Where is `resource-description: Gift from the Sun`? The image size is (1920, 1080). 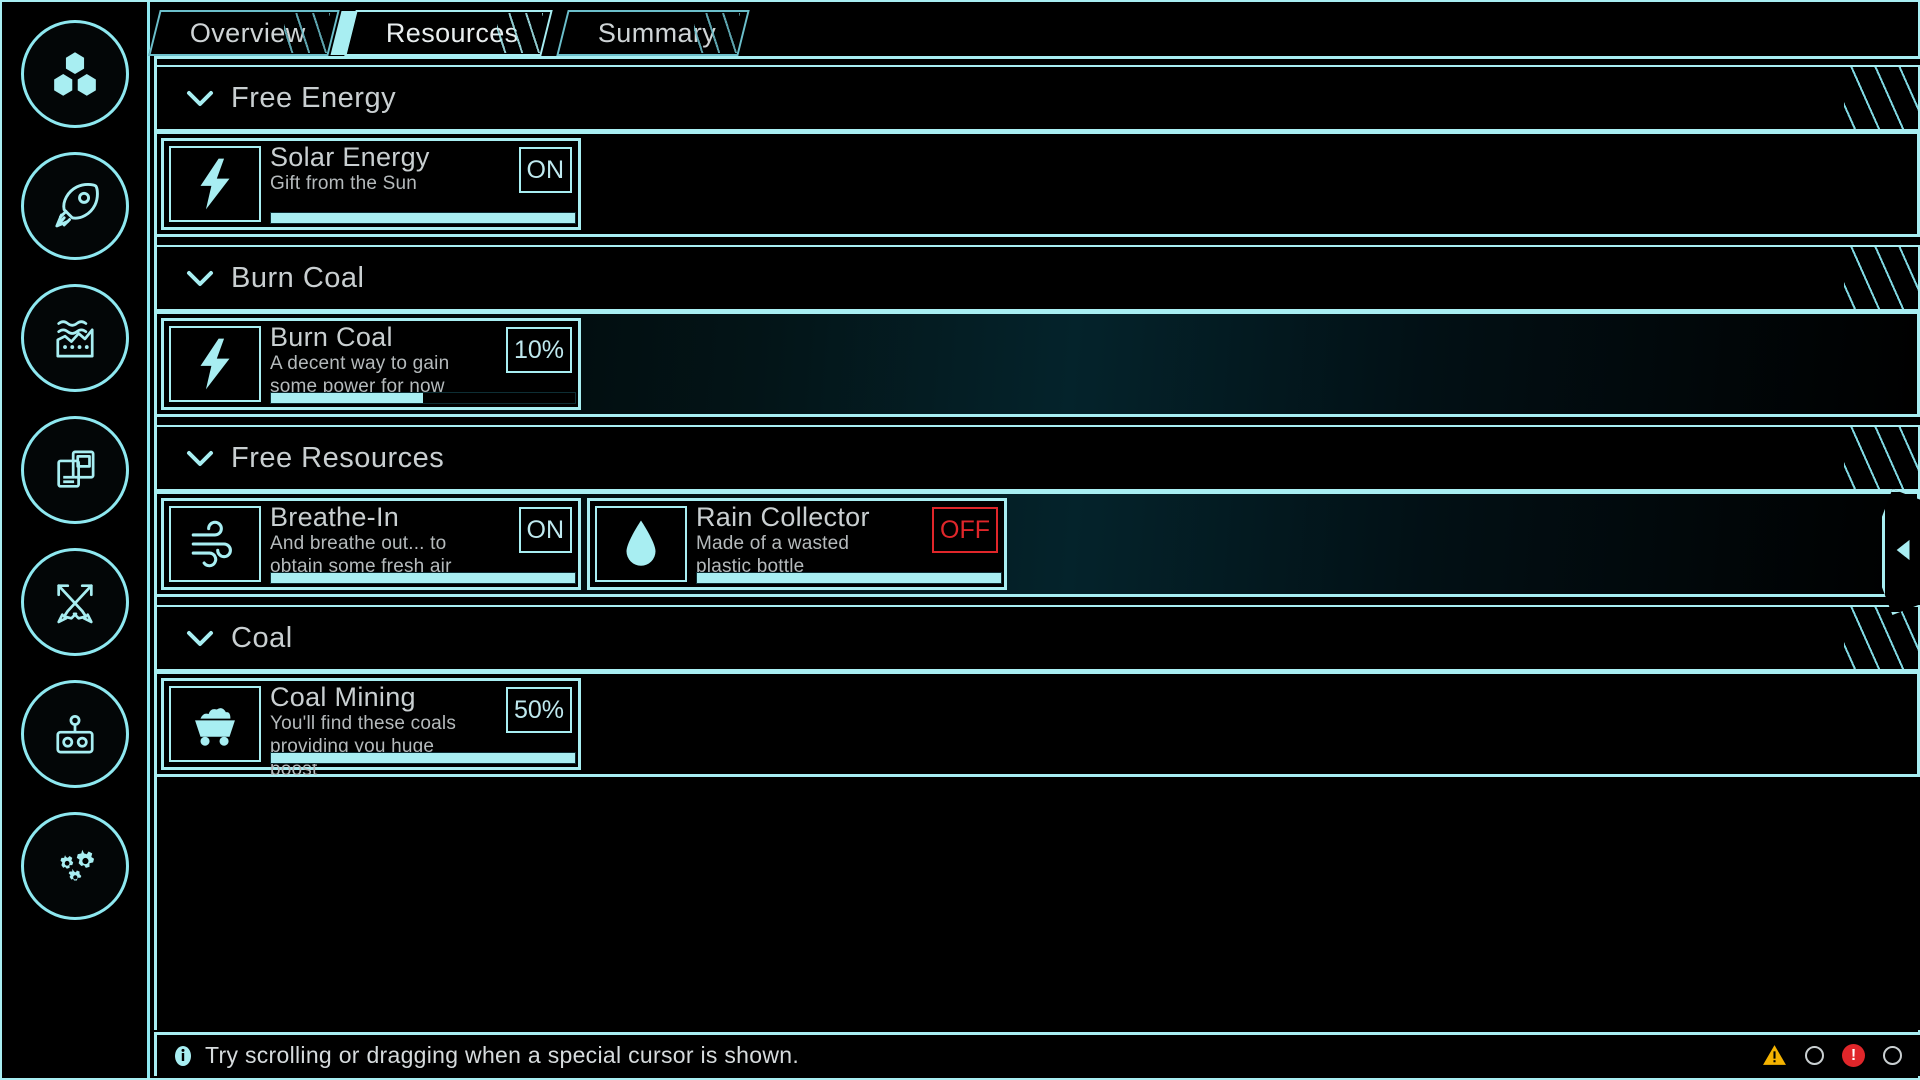
resource-description: Gift from the Sun is located at coordinates (344, 183).